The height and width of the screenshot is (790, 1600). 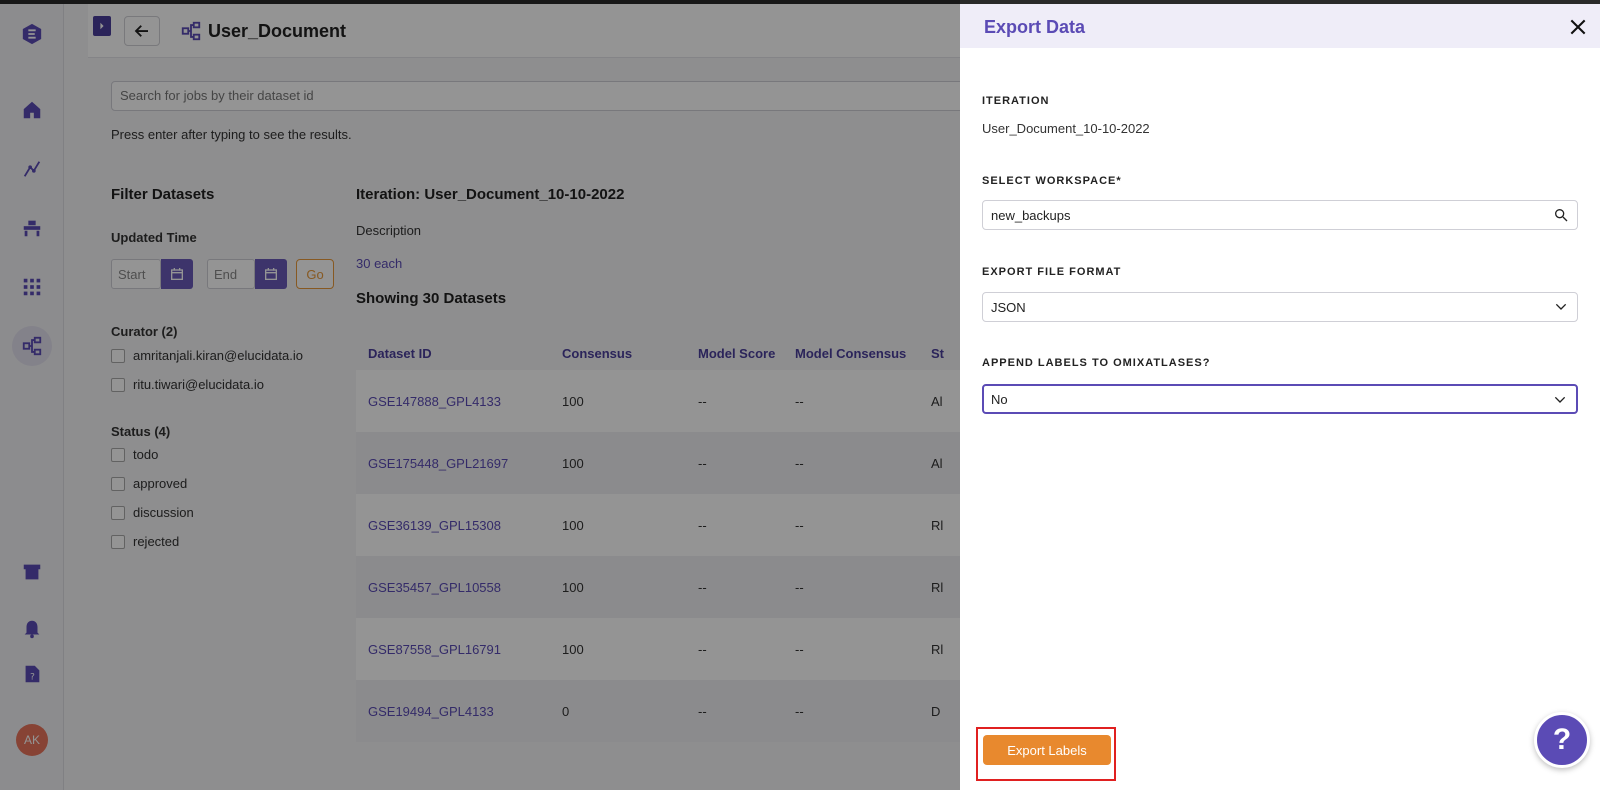 I want to click on append-labels-select: No, so click(x=1280, y=399).